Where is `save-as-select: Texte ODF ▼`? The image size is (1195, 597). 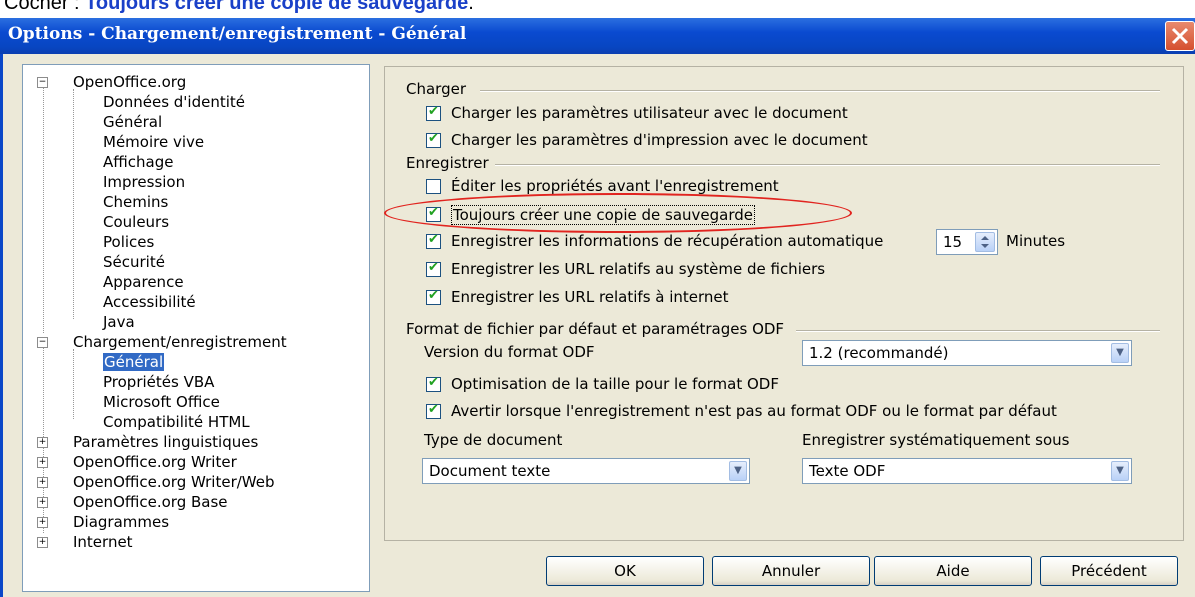
save-as-select: Texte ODF ▼ is located at coordinates (967, 471).